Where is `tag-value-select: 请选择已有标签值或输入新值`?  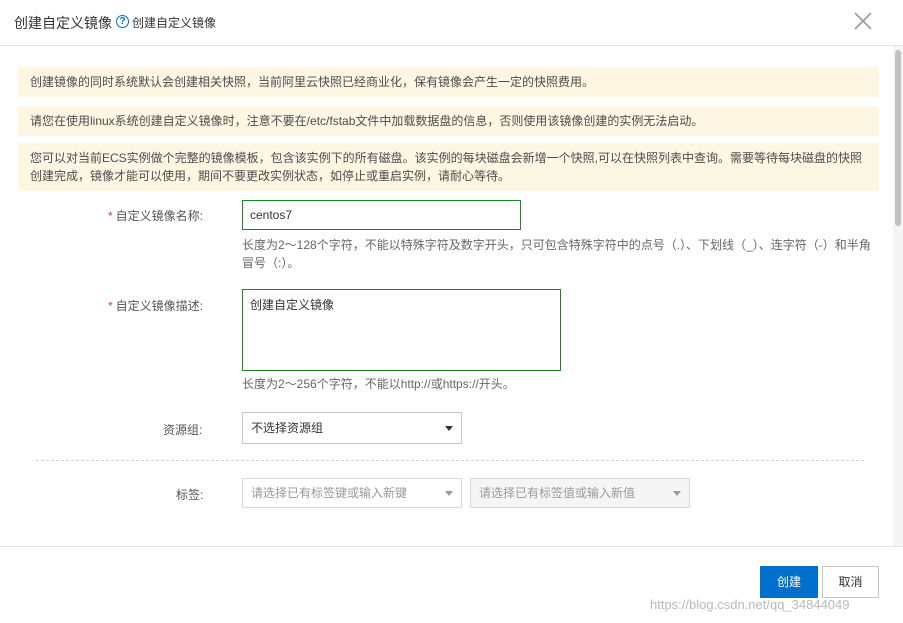
tag-value-select: 请选择已有标签值或输入新值 is located at coordinates (580, 493).